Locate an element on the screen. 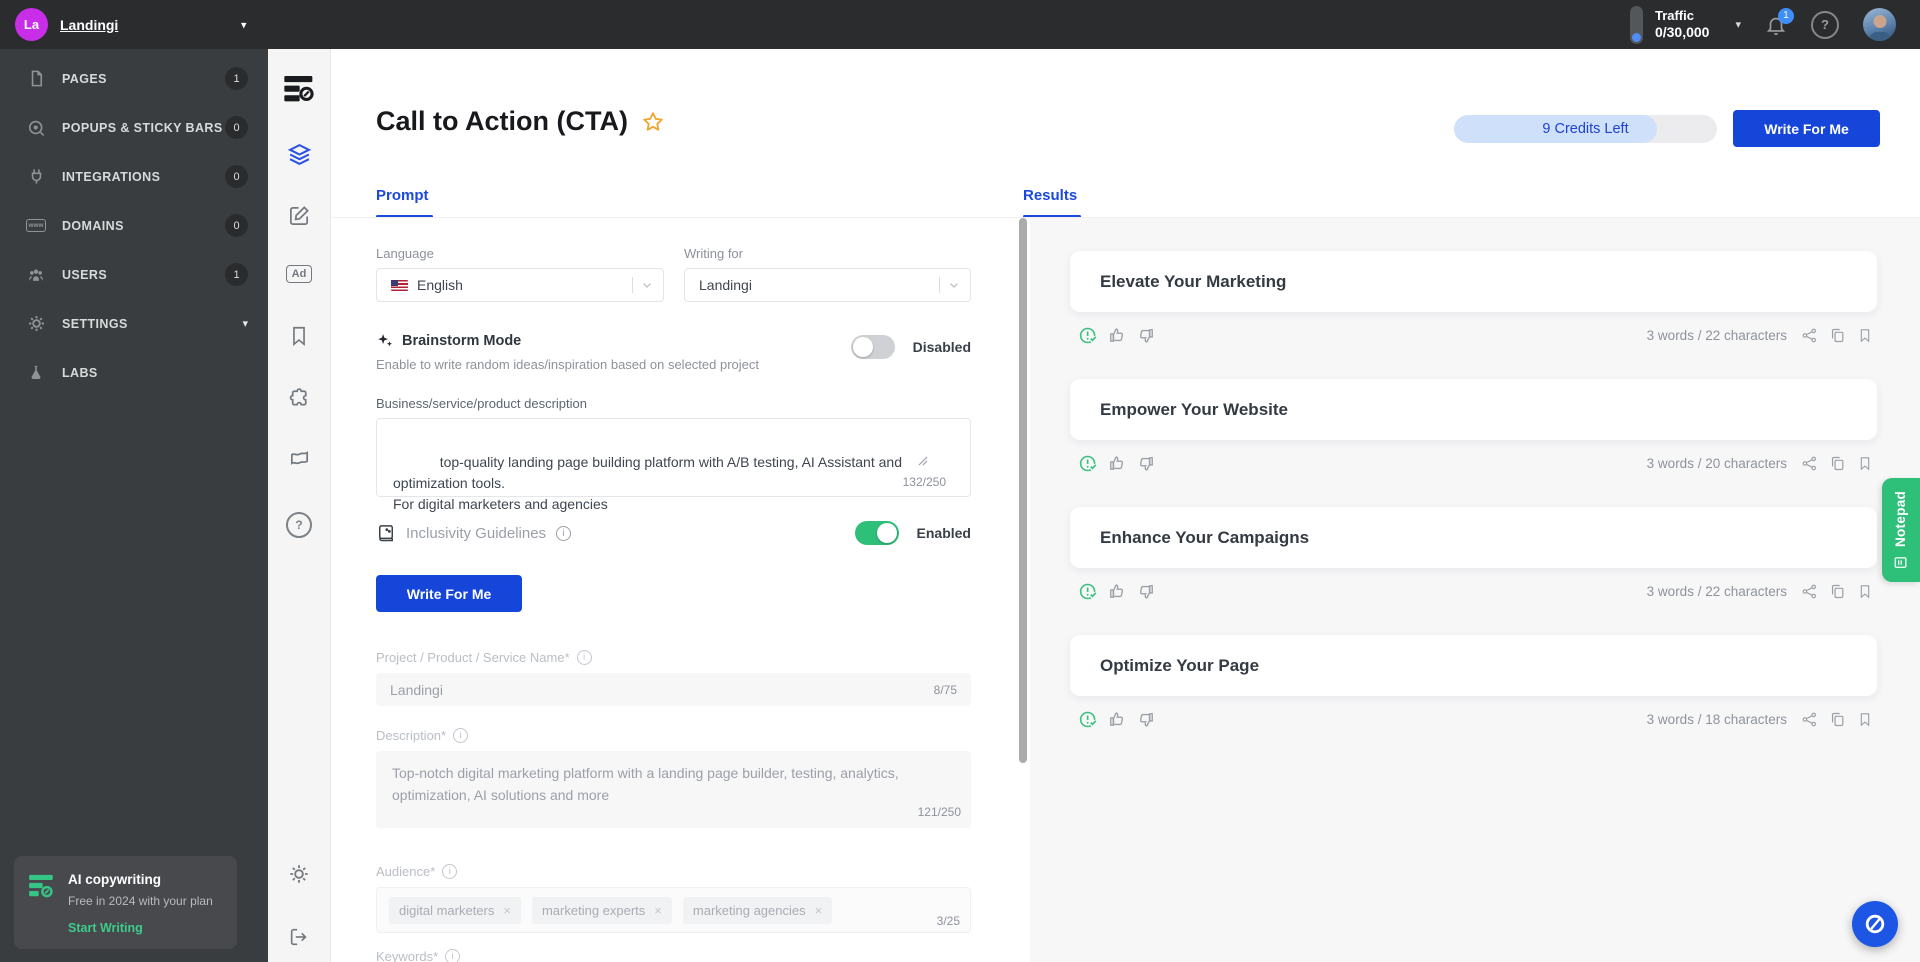 The image size is (1920, 962). notepad-label: Notepad is located at coordinates (1901, 518).